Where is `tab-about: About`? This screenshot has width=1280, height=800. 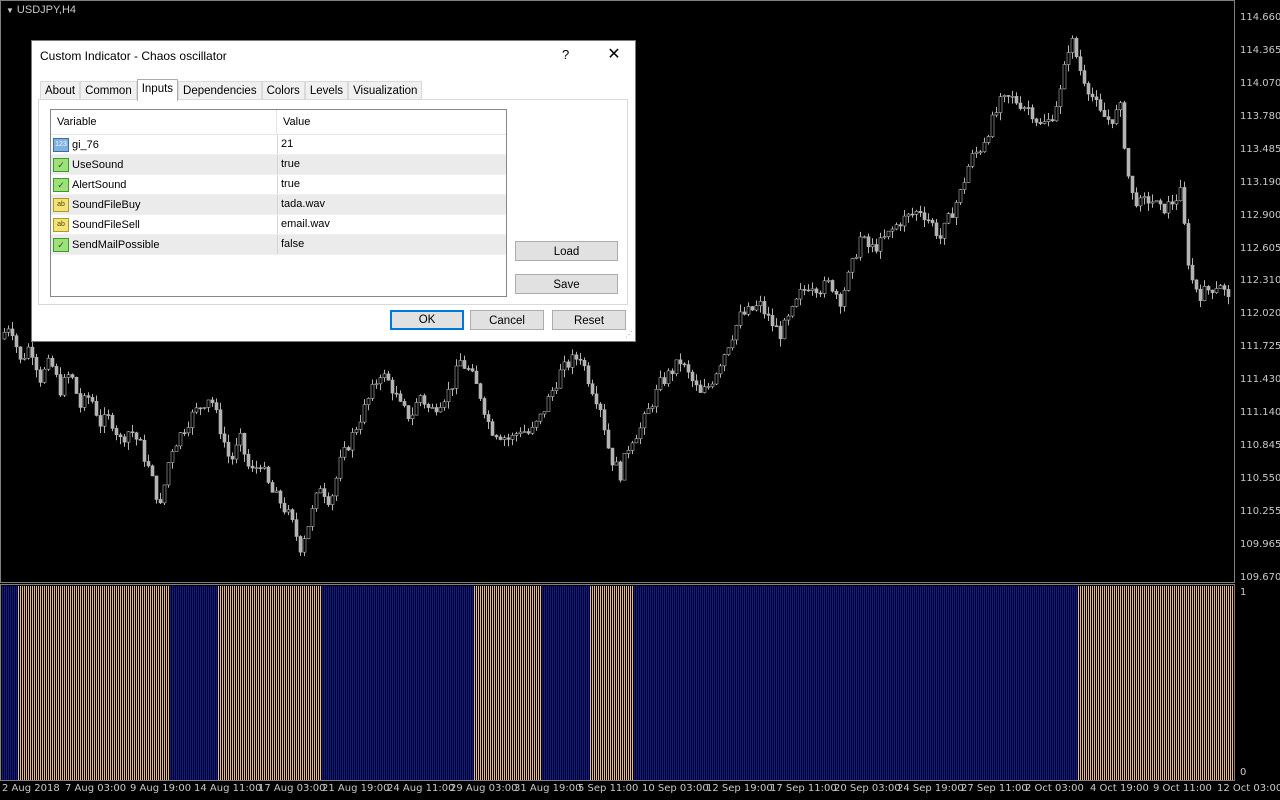 tab-about: About is located at coordinates (60, 91).